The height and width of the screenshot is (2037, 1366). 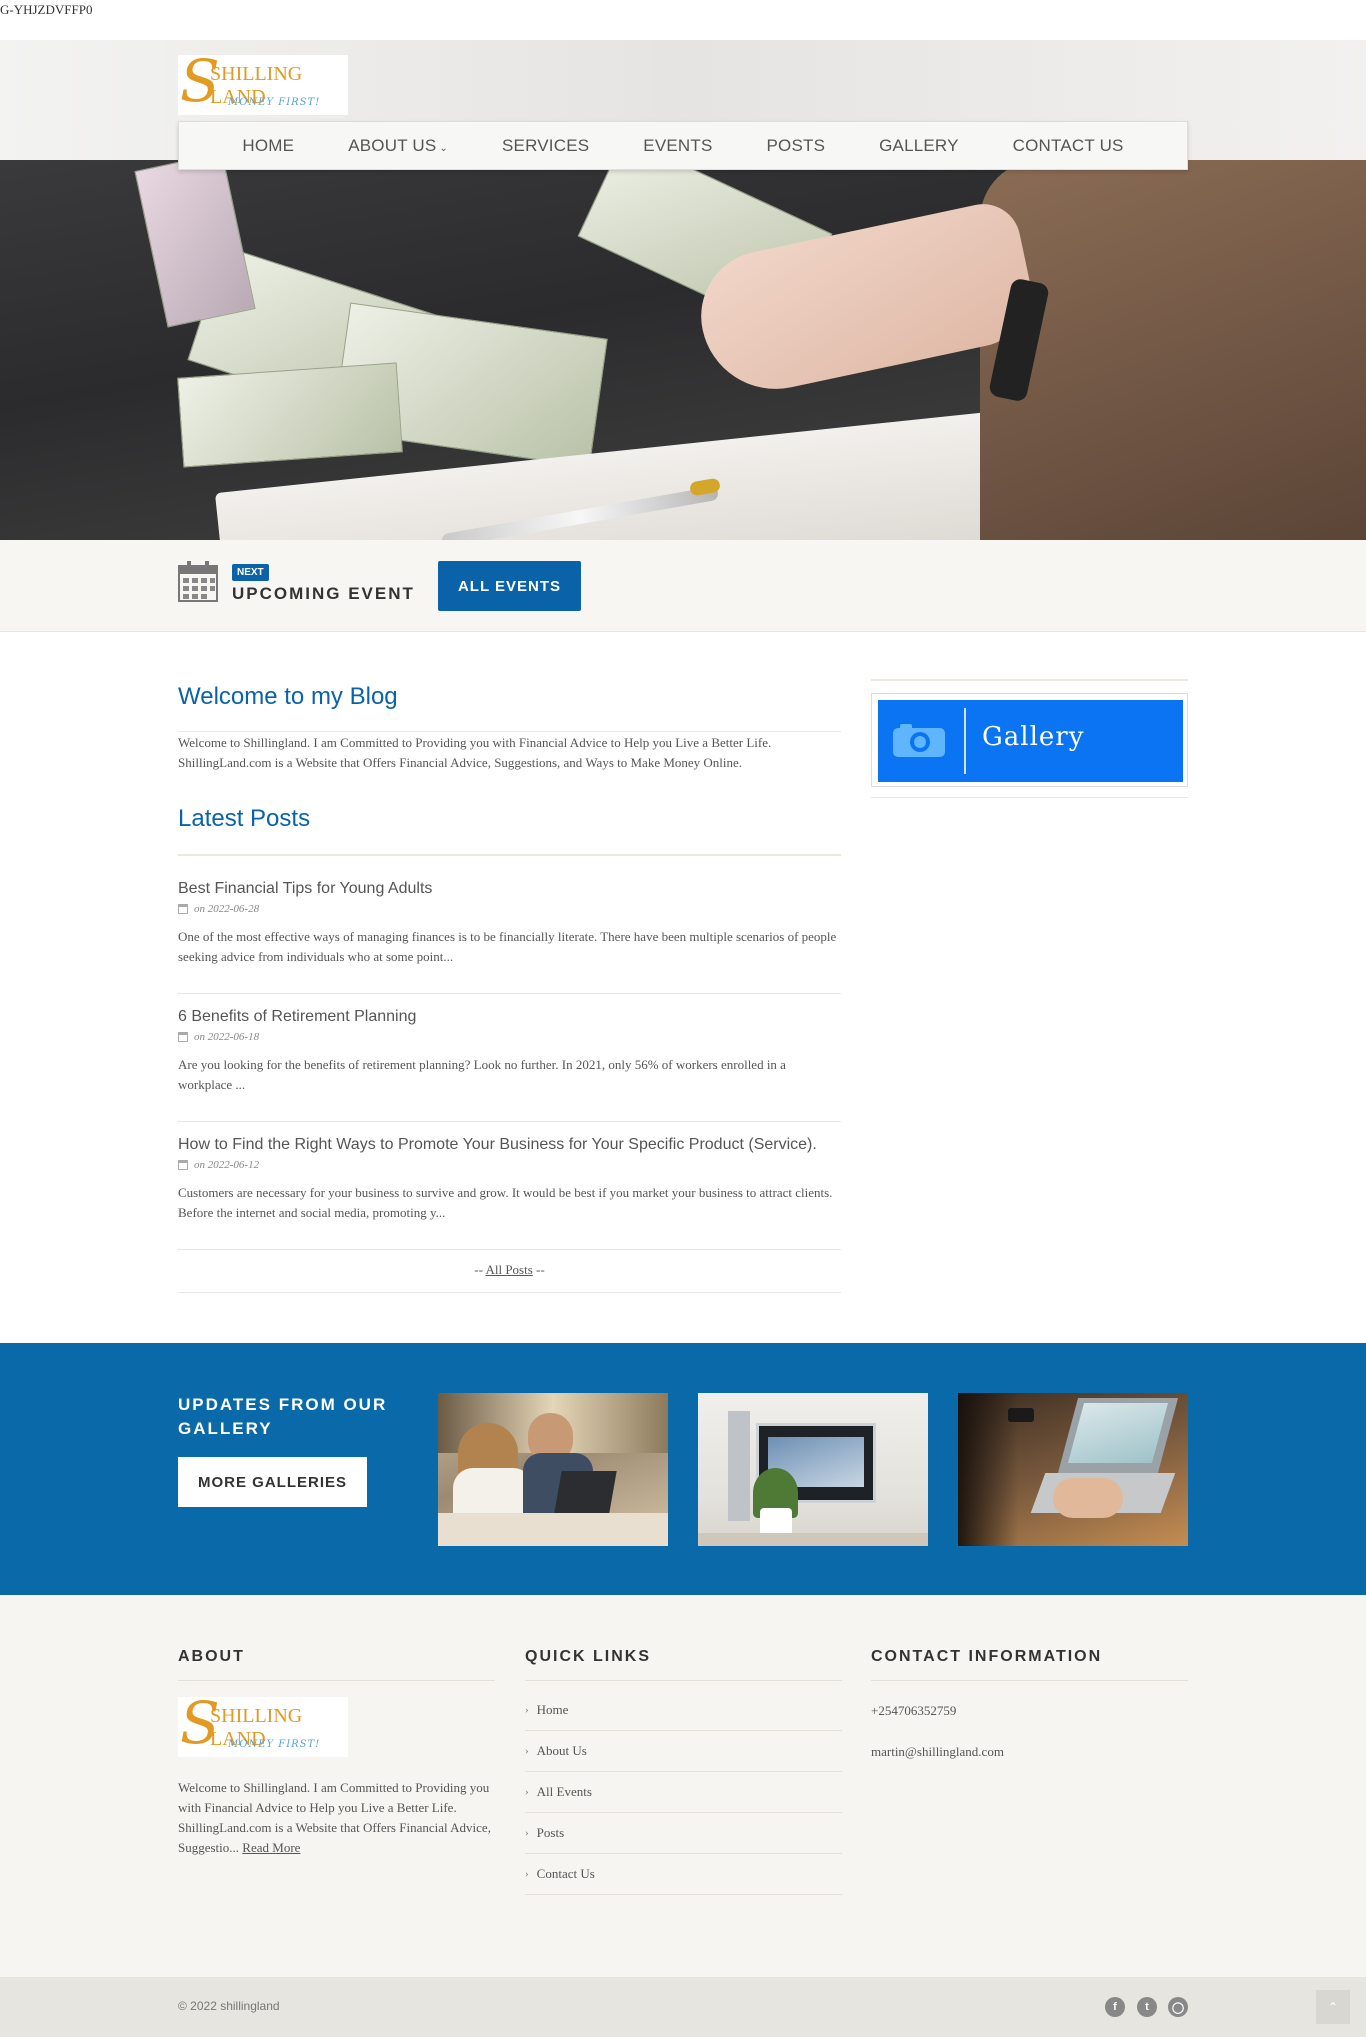 What do you see at coordinates (509, 909) in the screenshot?
I see `post-date: on 2022-06-28` at bounding box center [509, 909].